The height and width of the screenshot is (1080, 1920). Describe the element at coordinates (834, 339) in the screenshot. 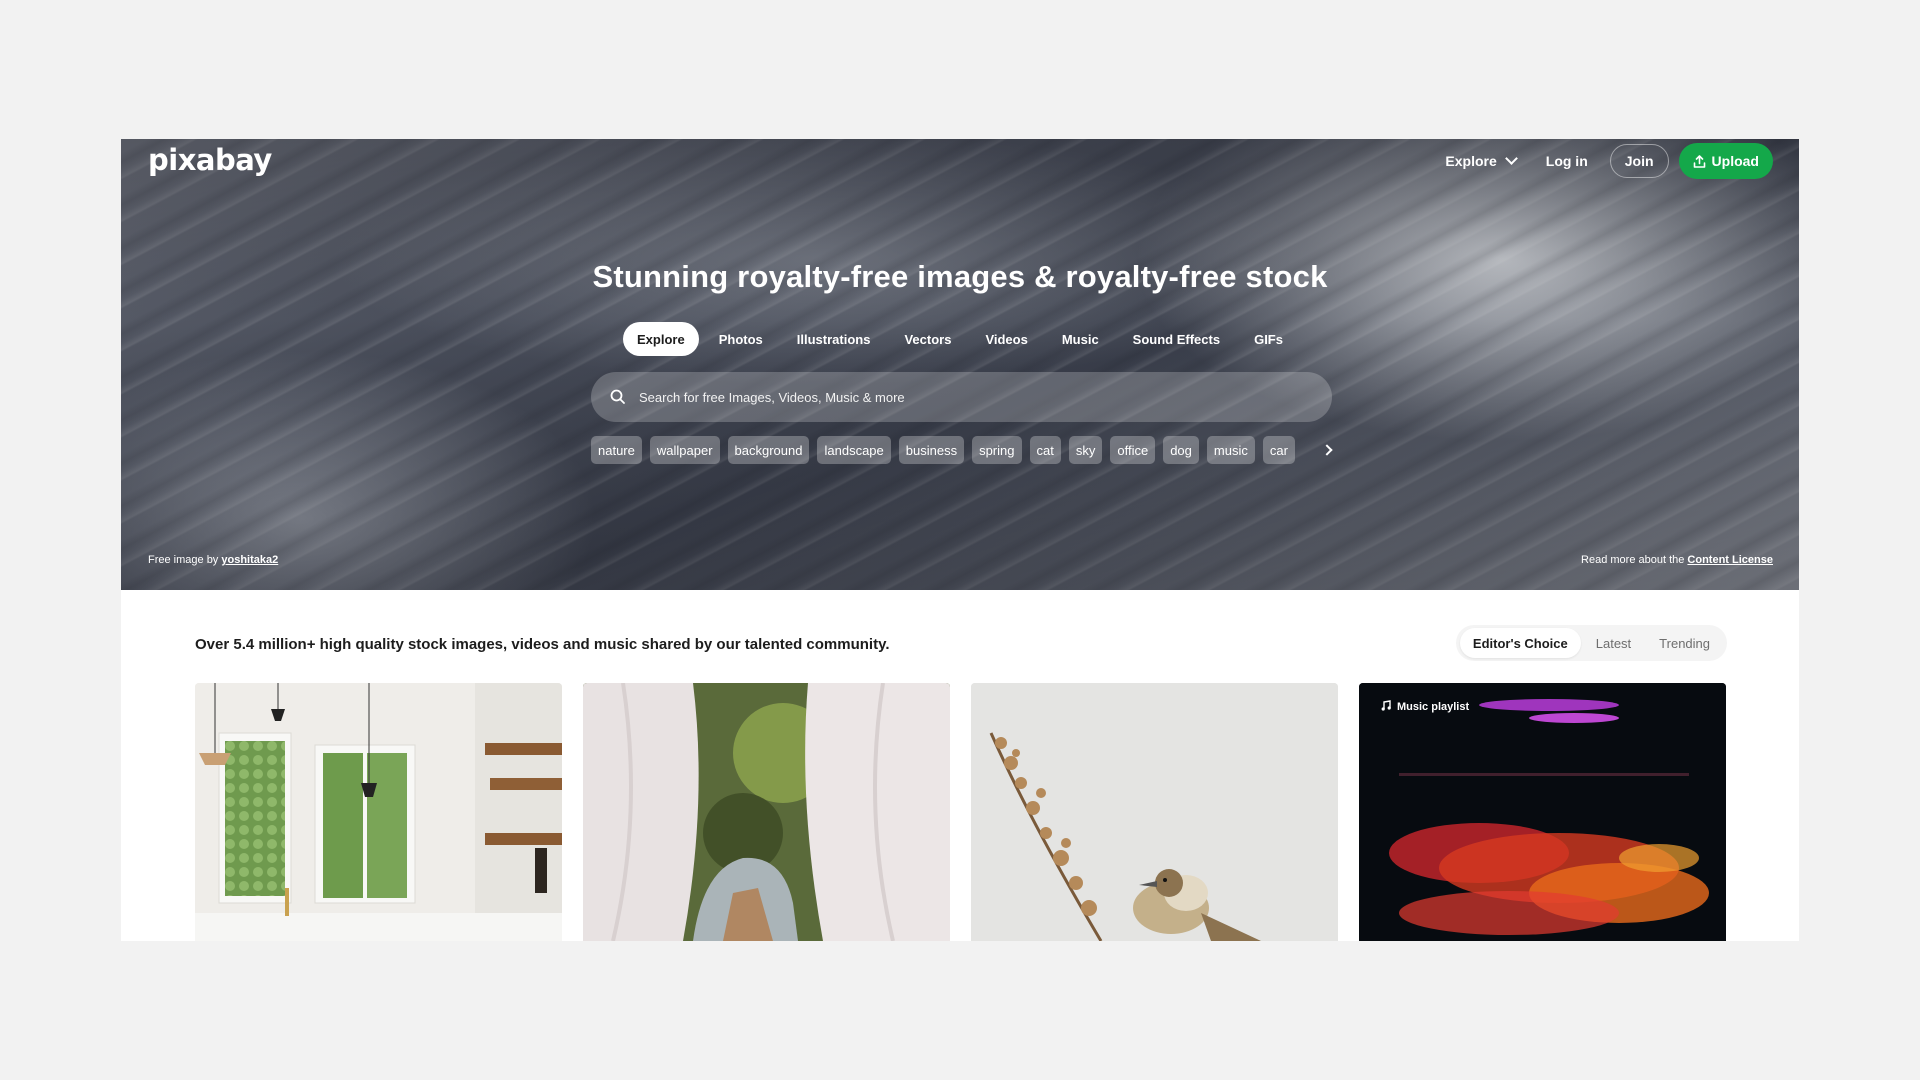

I see `tab-illustrations: Illustrations` at that location.